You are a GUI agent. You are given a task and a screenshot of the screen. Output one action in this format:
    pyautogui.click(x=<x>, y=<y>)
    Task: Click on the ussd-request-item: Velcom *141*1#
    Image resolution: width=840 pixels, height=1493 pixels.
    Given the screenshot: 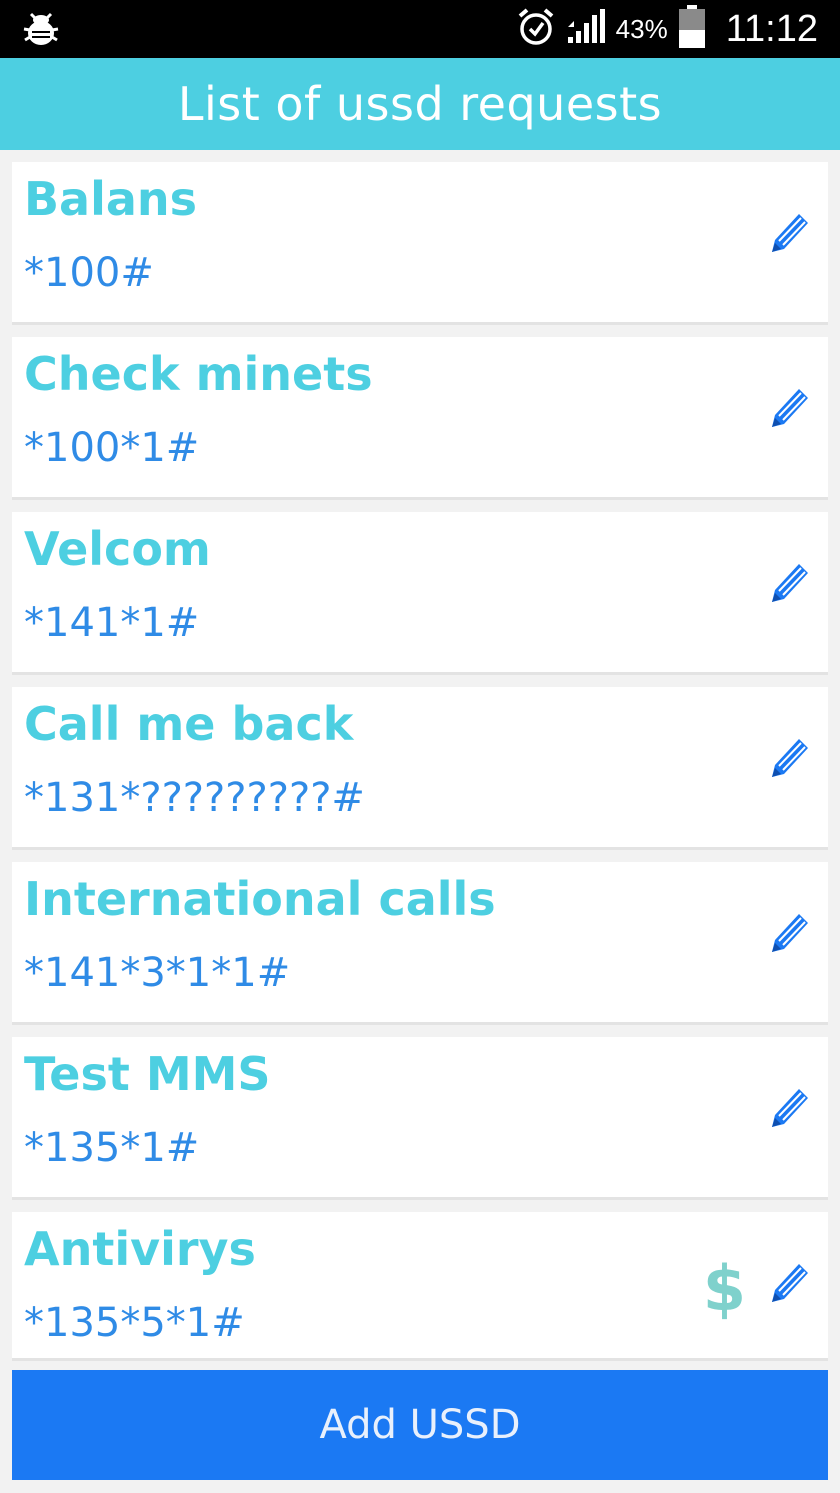 What is the action you would take?
    pyautogui.click(x=420, y=592)
    